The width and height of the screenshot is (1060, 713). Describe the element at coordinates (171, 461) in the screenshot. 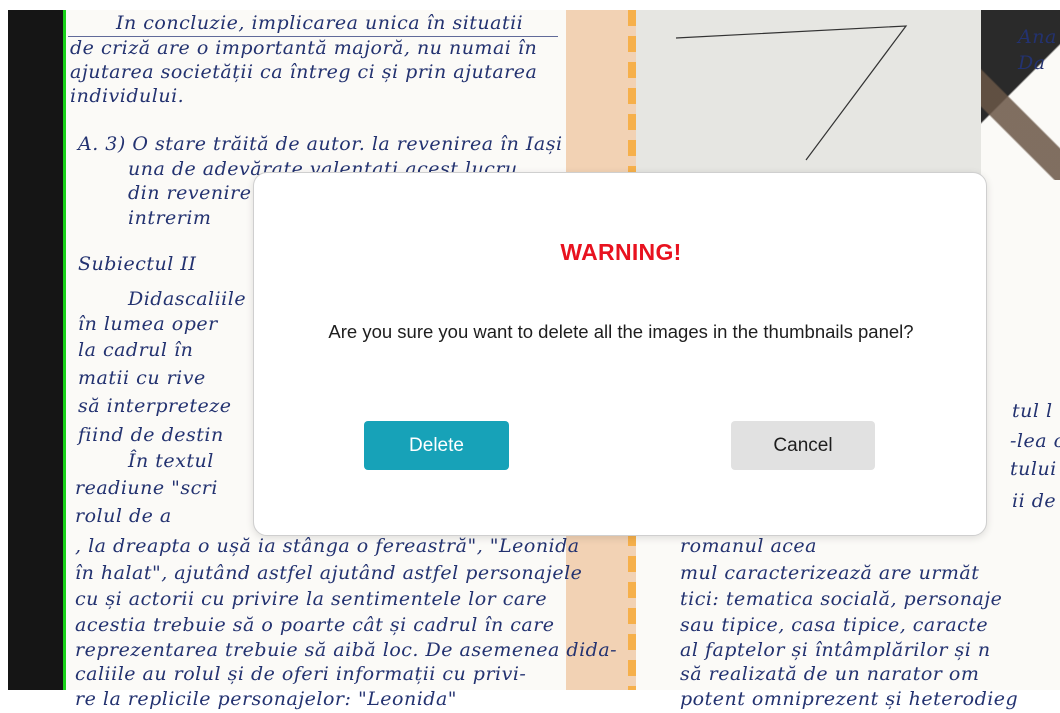

I see `handwritten-line: În textul` at that location.